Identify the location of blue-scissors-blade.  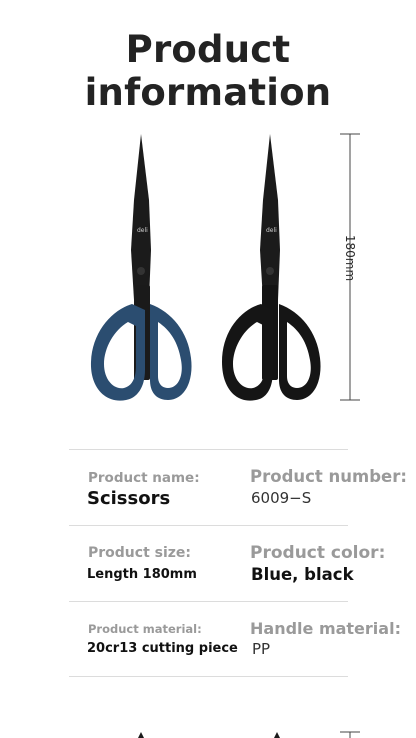
(141, 217).